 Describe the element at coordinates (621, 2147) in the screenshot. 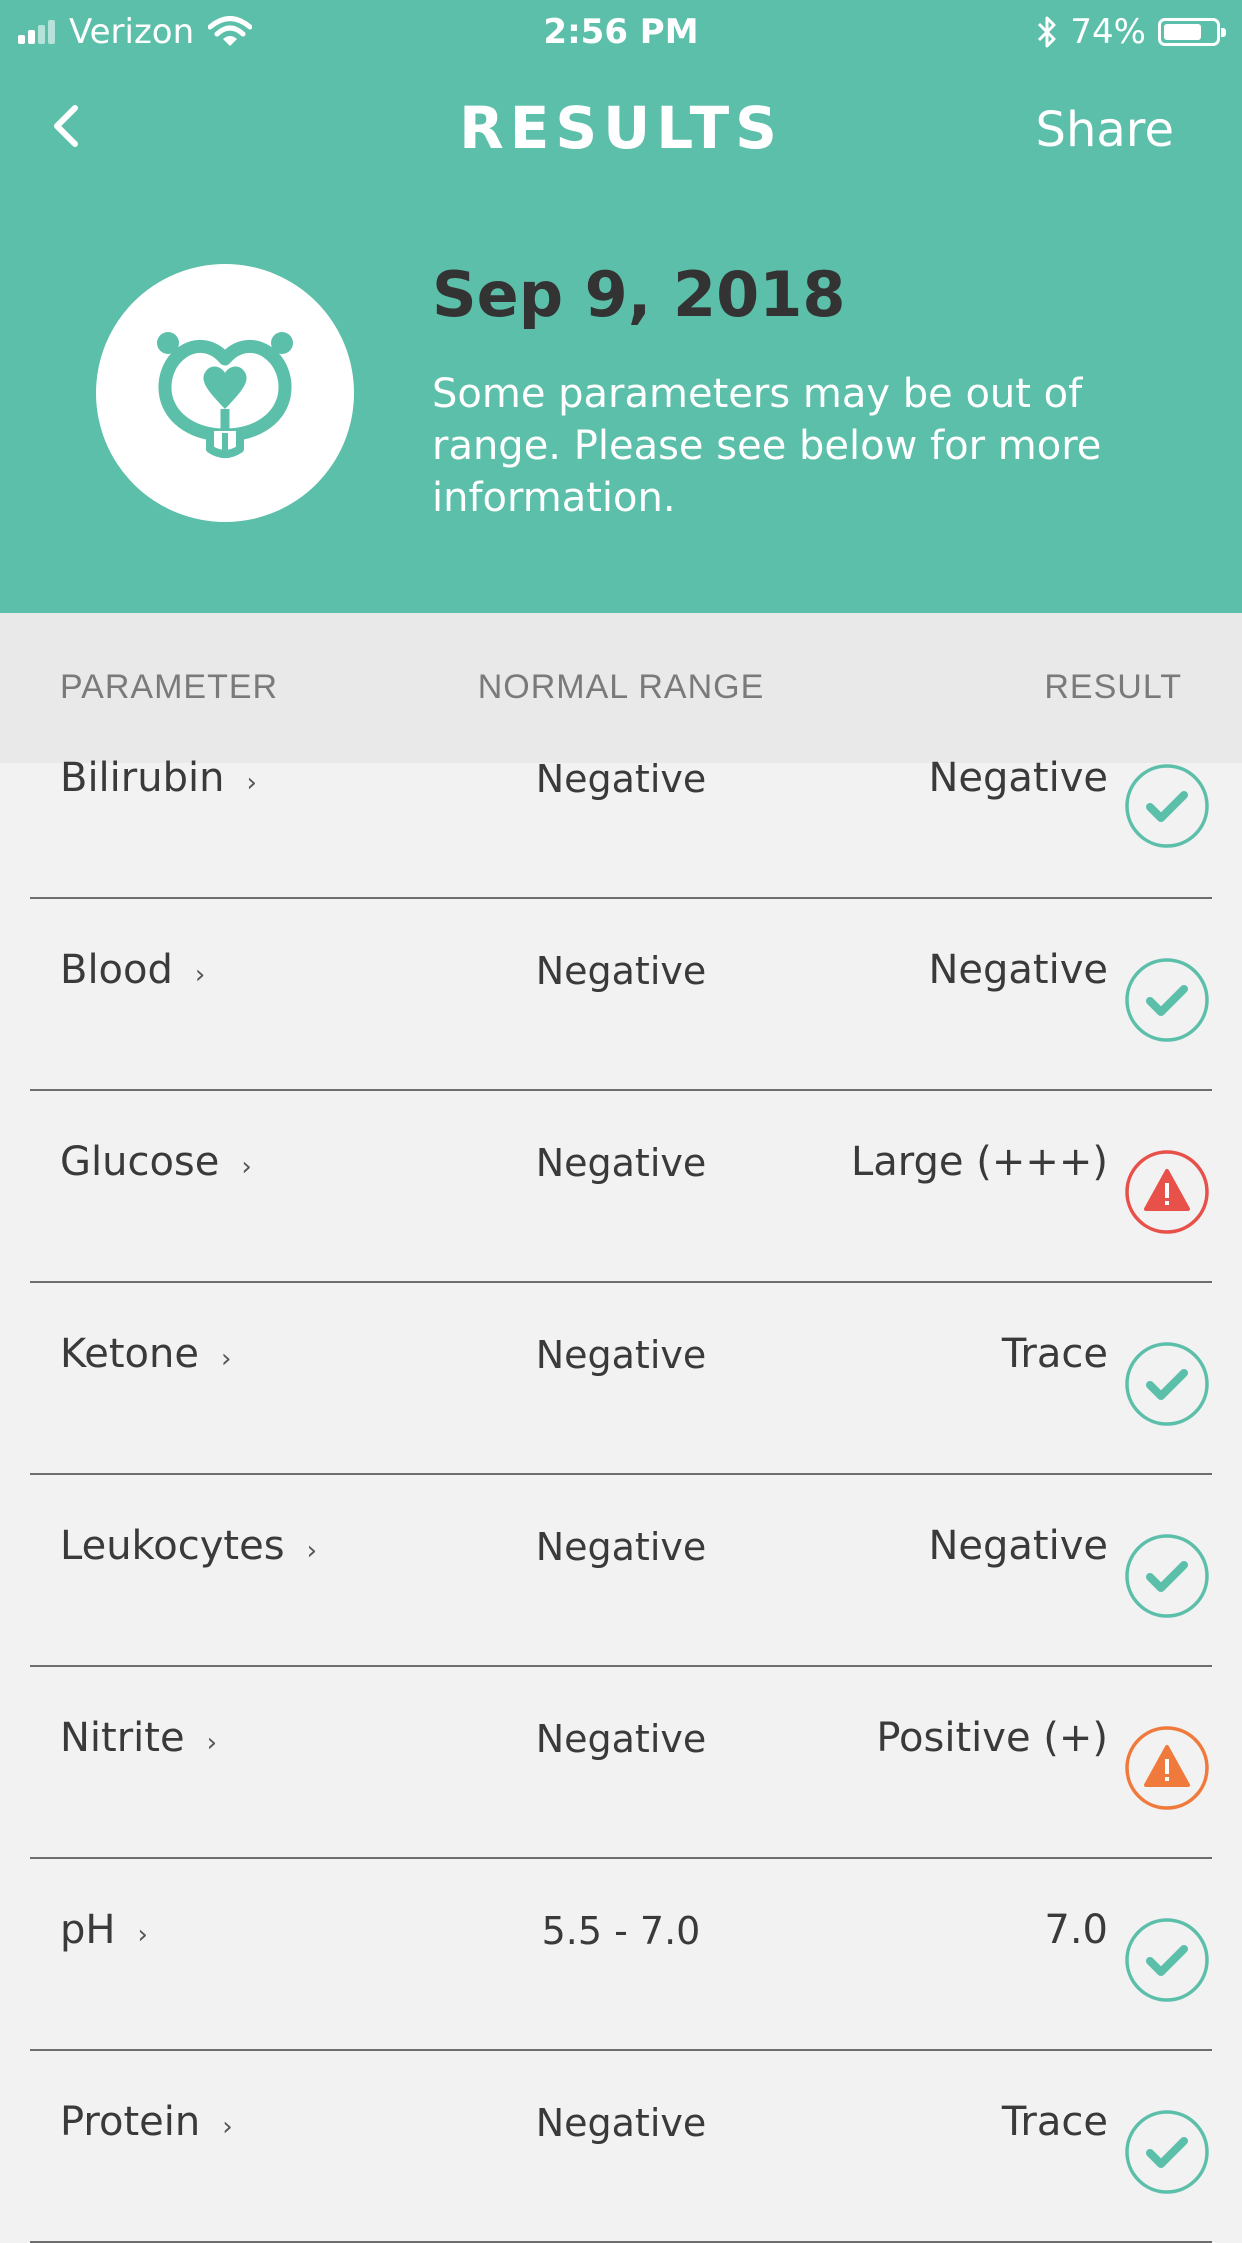

I see `table-row: Protein › Negative Trace` at that location.